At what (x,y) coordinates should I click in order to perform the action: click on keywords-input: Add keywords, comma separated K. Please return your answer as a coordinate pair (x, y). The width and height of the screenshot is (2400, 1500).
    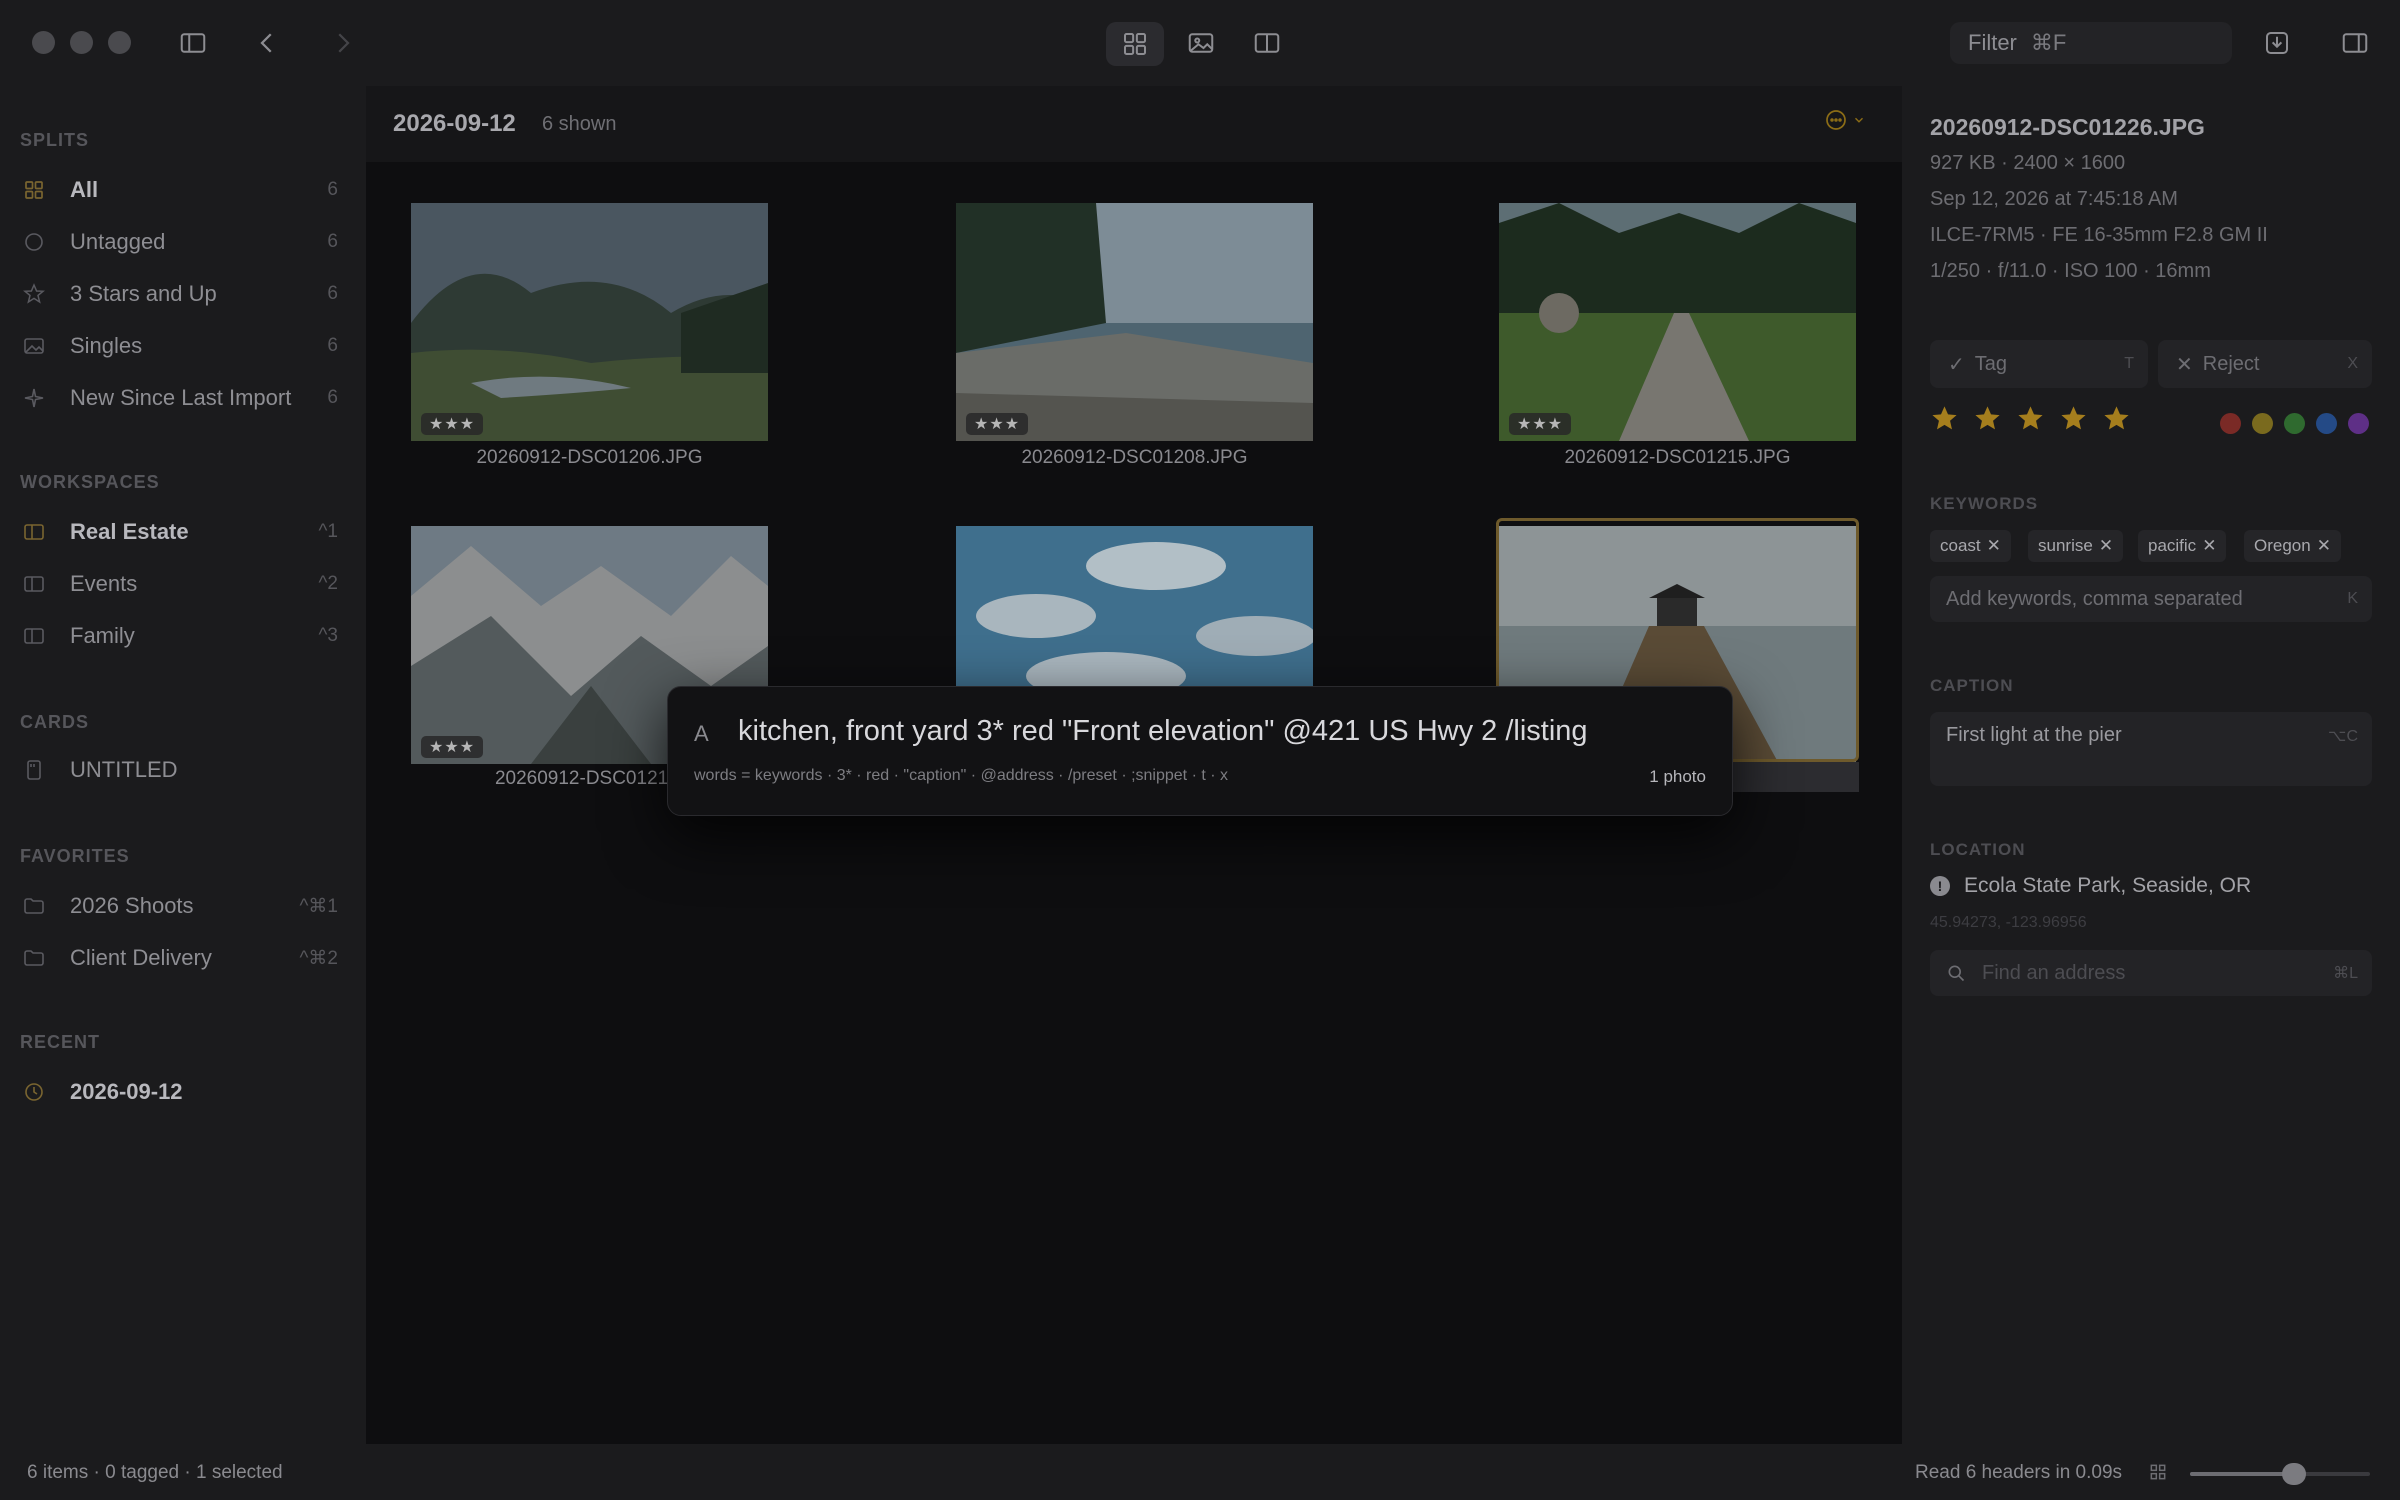
    Looking at the image, I should click on (2151, 599).